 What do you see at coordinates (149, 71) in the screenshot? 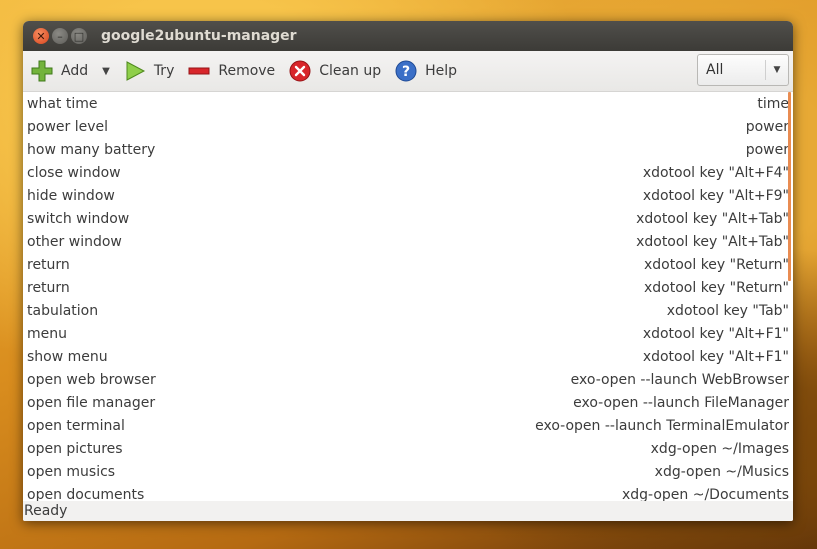
I see `try-button: Try` at bounding box center [149, 71].